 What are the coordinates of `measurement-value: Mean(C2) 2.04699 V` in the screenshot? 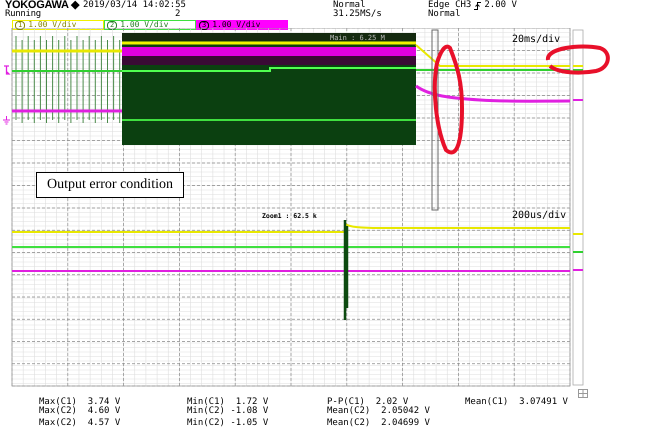 It's located at (379, 423).